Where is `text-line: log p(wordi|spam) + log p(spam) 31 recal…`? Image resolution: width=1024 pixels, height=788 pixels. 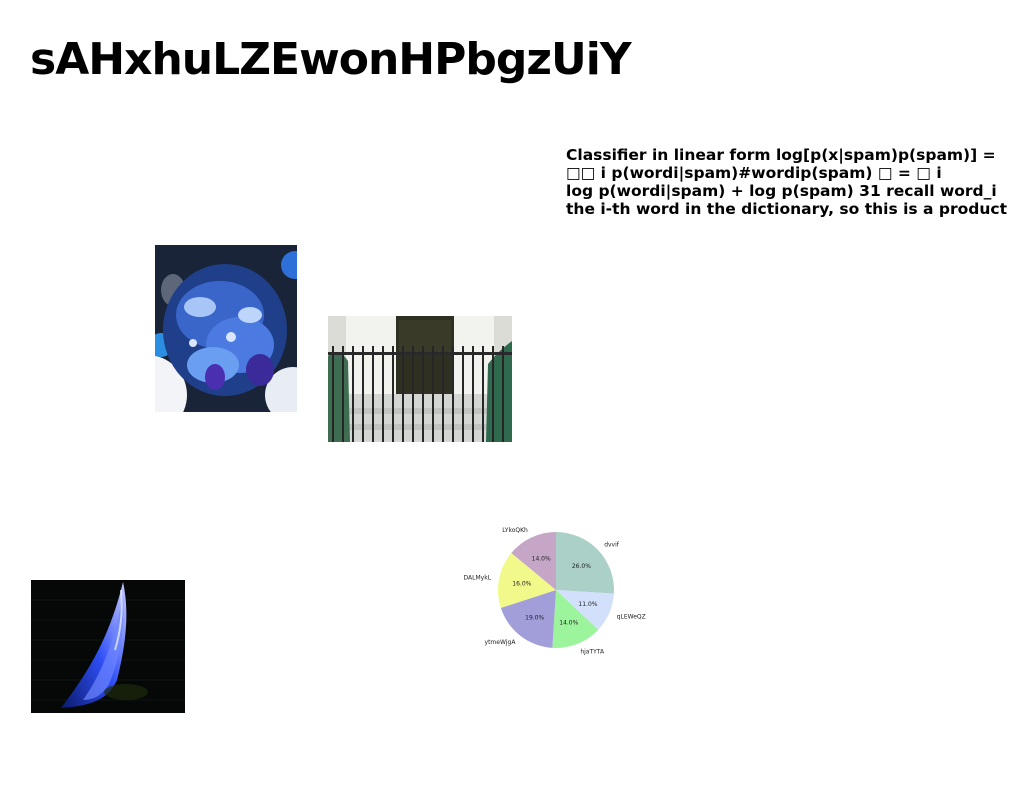
text-line: log p(wordi|spam) + log p(spam) 31 recal… is located at coordinates (781, 191).